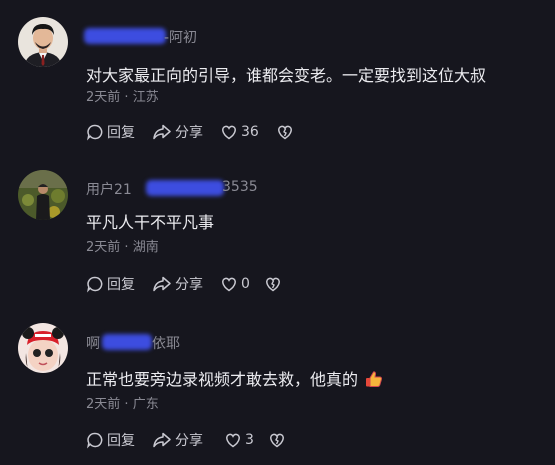 The height and width of the screenshot is (465, 555). I want to click on comment-location: 广东, so click(145, 404).